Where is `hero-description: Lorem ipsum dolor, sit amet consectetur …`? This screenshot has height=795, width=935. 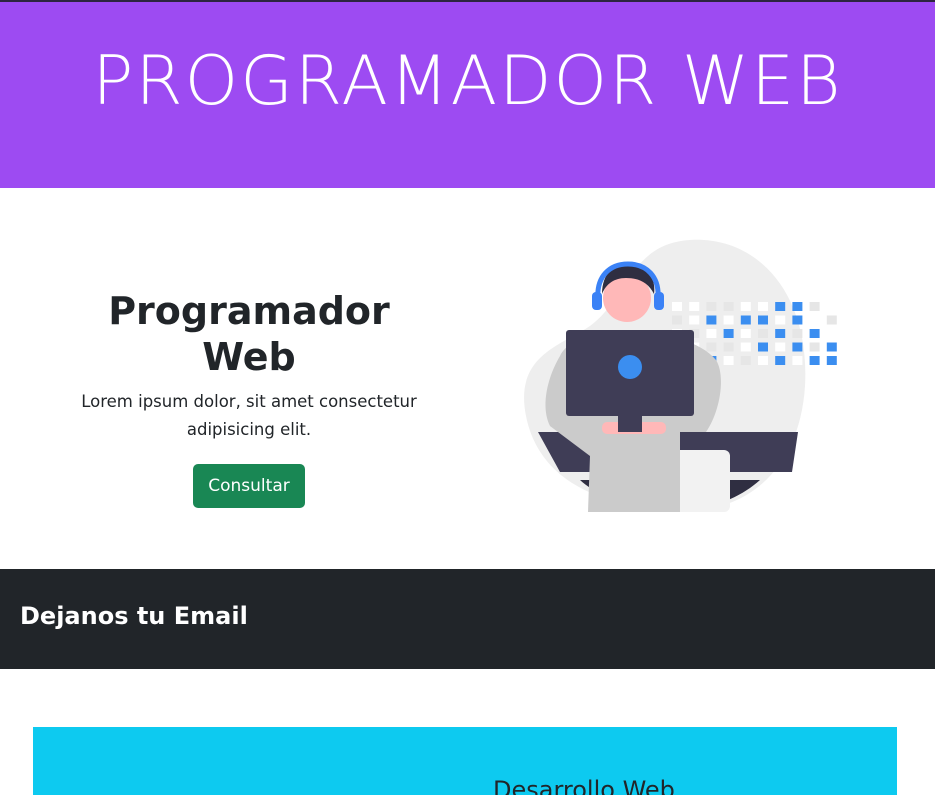
hero-description: Lorem ipsum dolor, sit amet consectetur … is located at coordinates (249, 415).